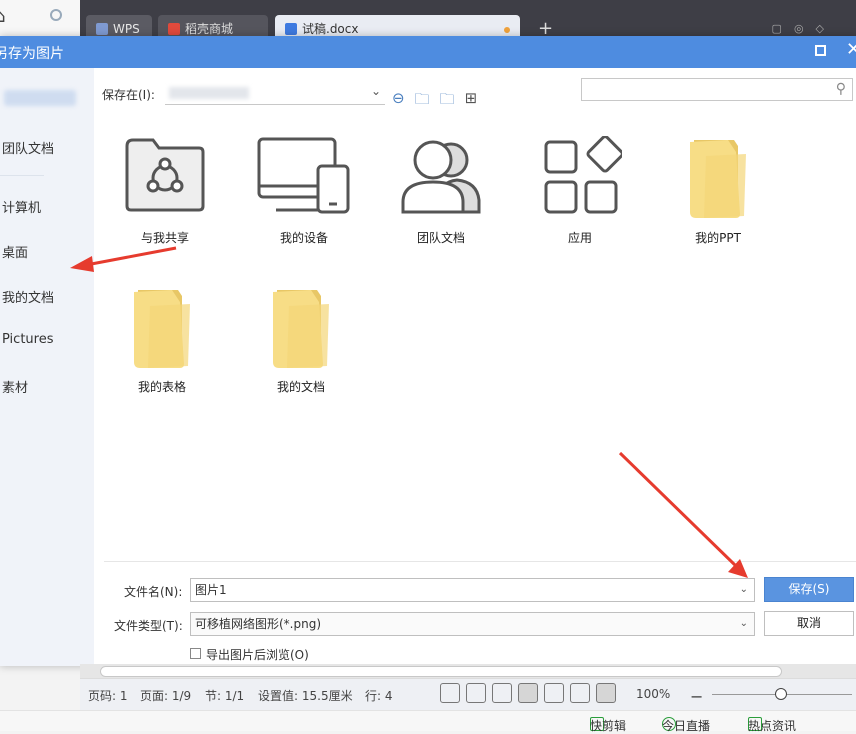 The height and width of the screenshot is (734, 856). Describe the element at coordinates (40, 18) in the screenshot. I see `browser-toolbar: ⌂` at that location.